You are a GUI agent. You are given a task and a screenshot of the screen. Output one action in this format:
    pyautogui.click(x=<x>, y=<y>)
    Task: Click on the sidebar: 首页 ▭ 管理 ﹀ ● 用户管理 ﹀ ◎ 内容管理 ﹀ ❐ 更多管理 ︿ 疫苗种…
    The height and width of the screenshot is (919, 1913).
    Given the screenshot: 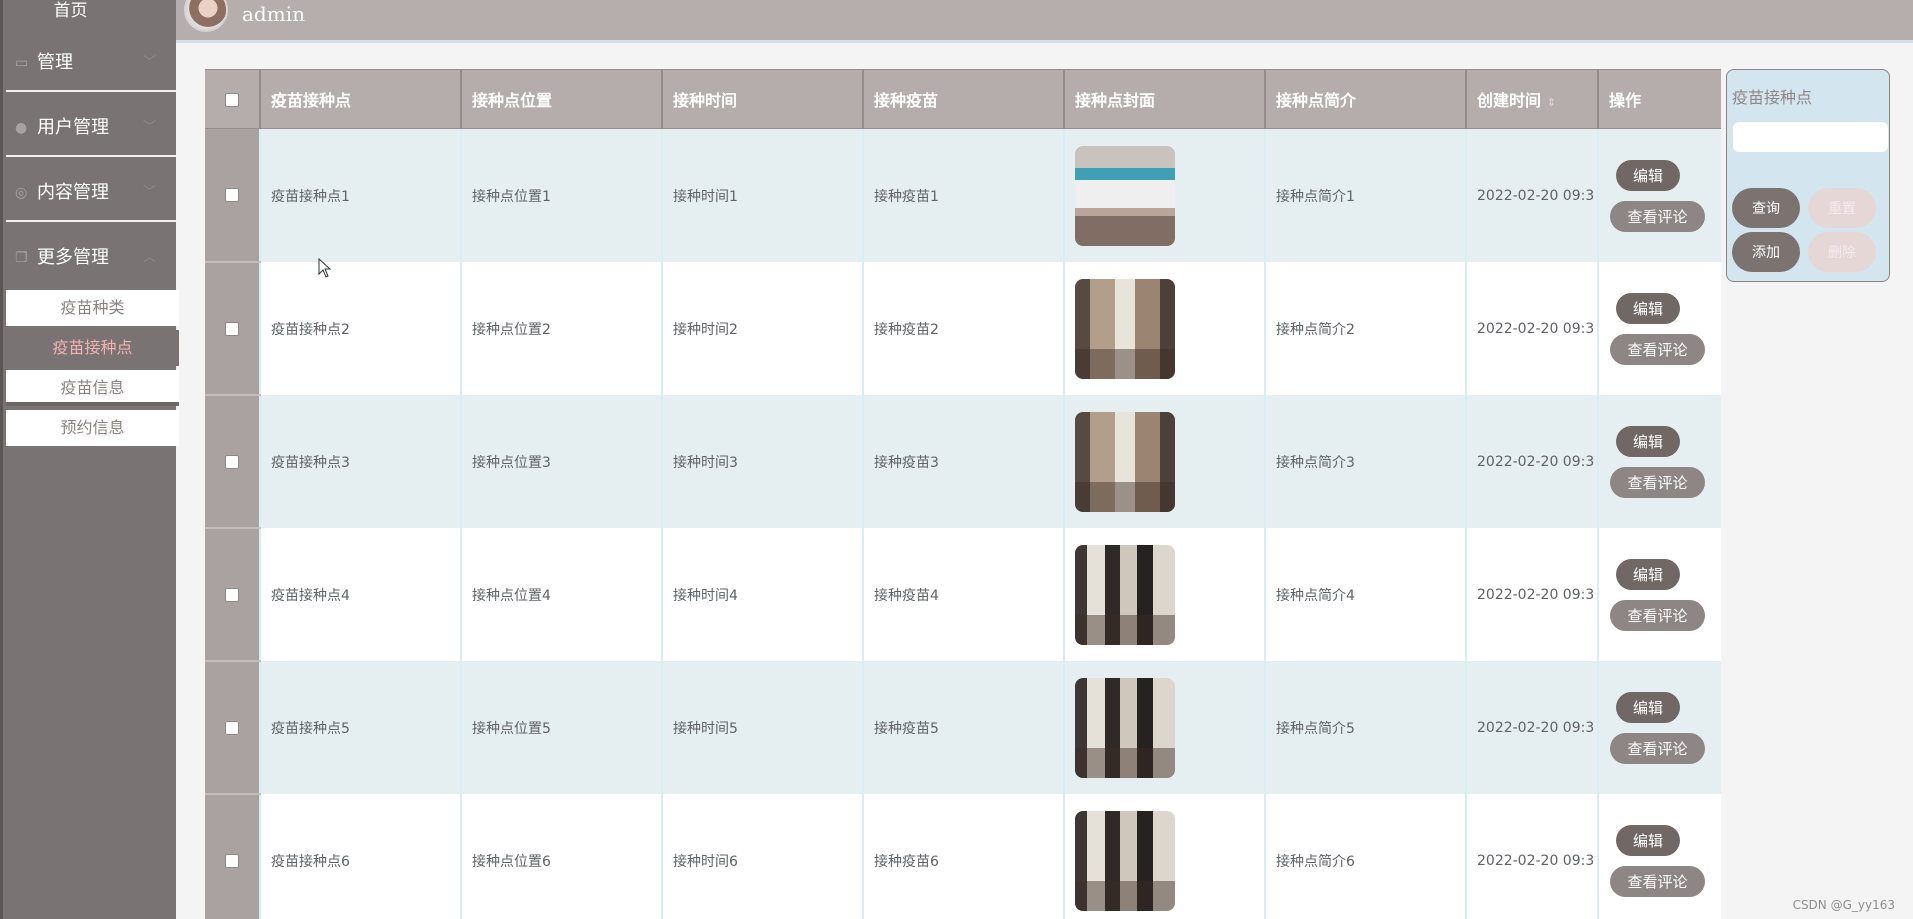 What is the action you would take?
    pyautogui.click(x=89, y=459)
    